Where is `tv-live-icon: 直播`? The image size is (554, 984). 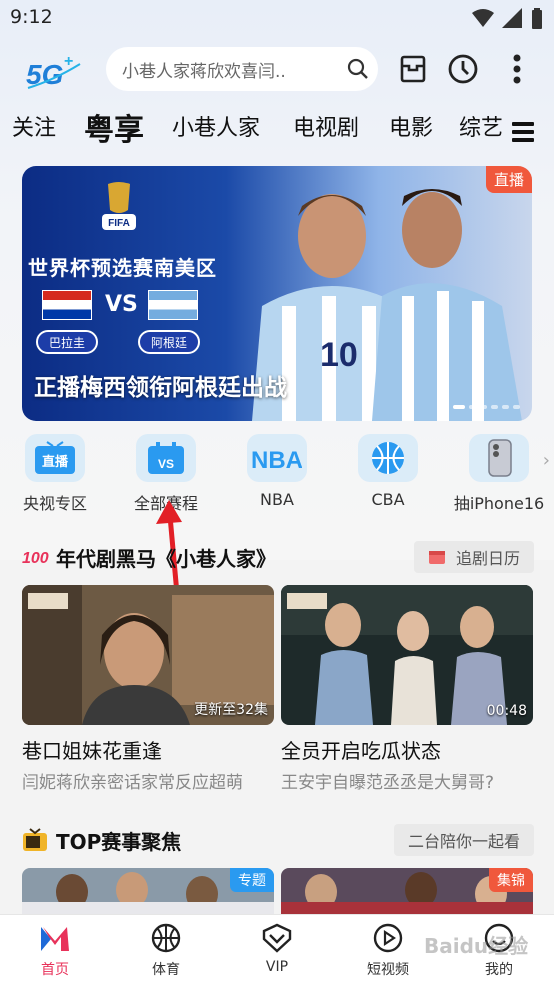 tv-live-icon: 直播 is located at coordinates (55, 458).